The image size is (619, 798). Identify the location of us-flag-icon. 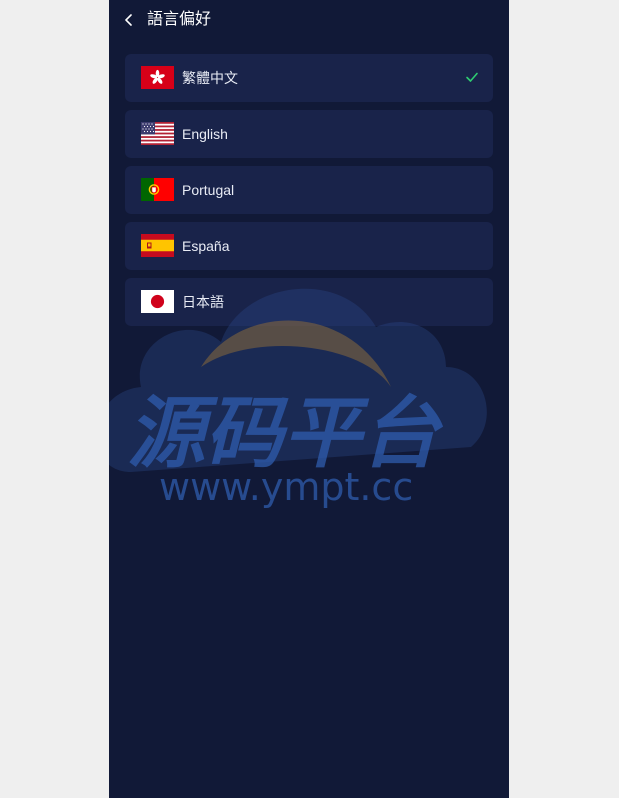
(157, 133).